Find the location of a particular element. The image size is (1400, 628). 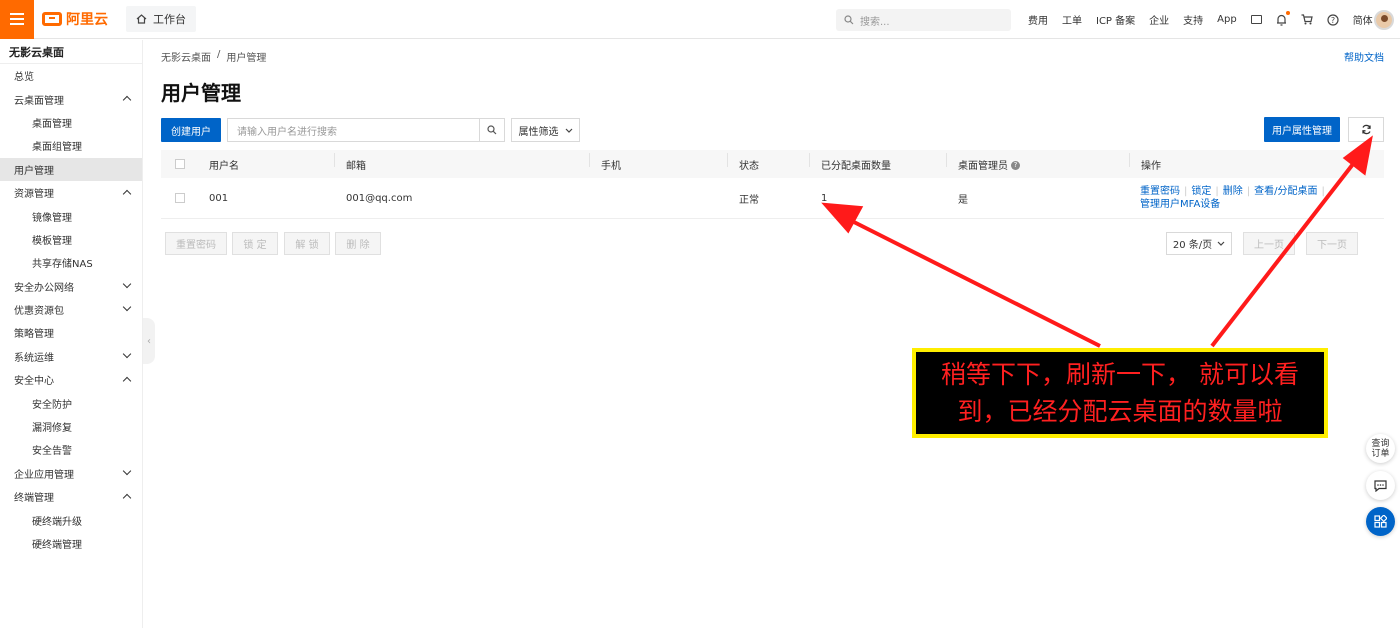

order-query-label: 查询订单 is located at coordinates (1380, 448).